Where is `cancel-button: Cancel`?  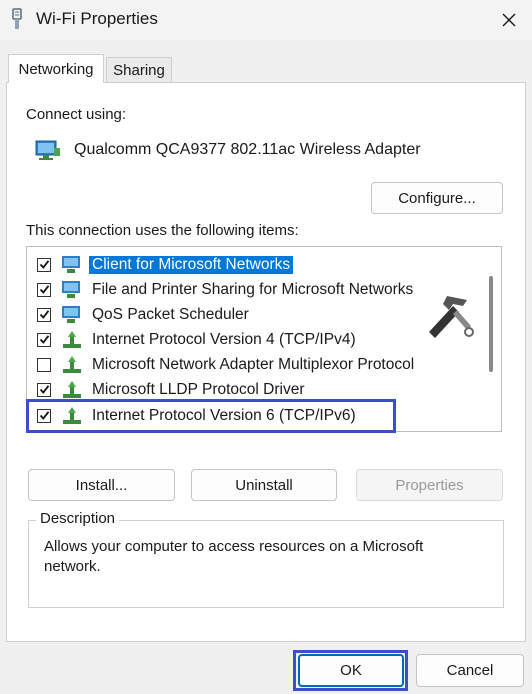 cancel-button: Cancel is located at coordinates (470, 670).